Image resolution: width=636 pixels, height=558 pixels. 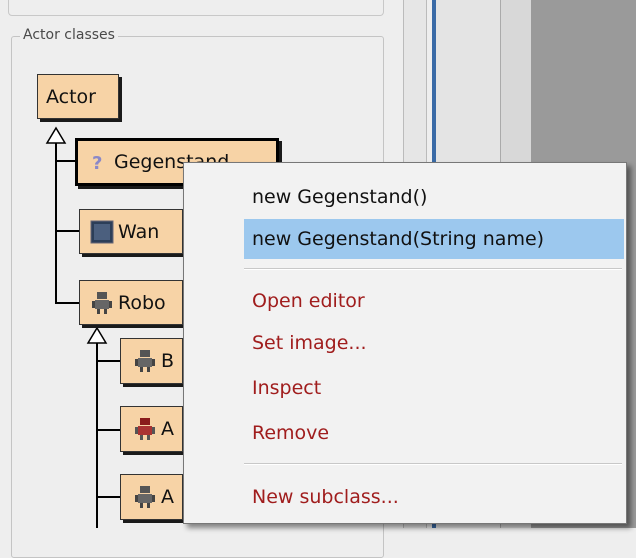 I want to click on class-actor-label: Actor, so click(x=71, y=96).